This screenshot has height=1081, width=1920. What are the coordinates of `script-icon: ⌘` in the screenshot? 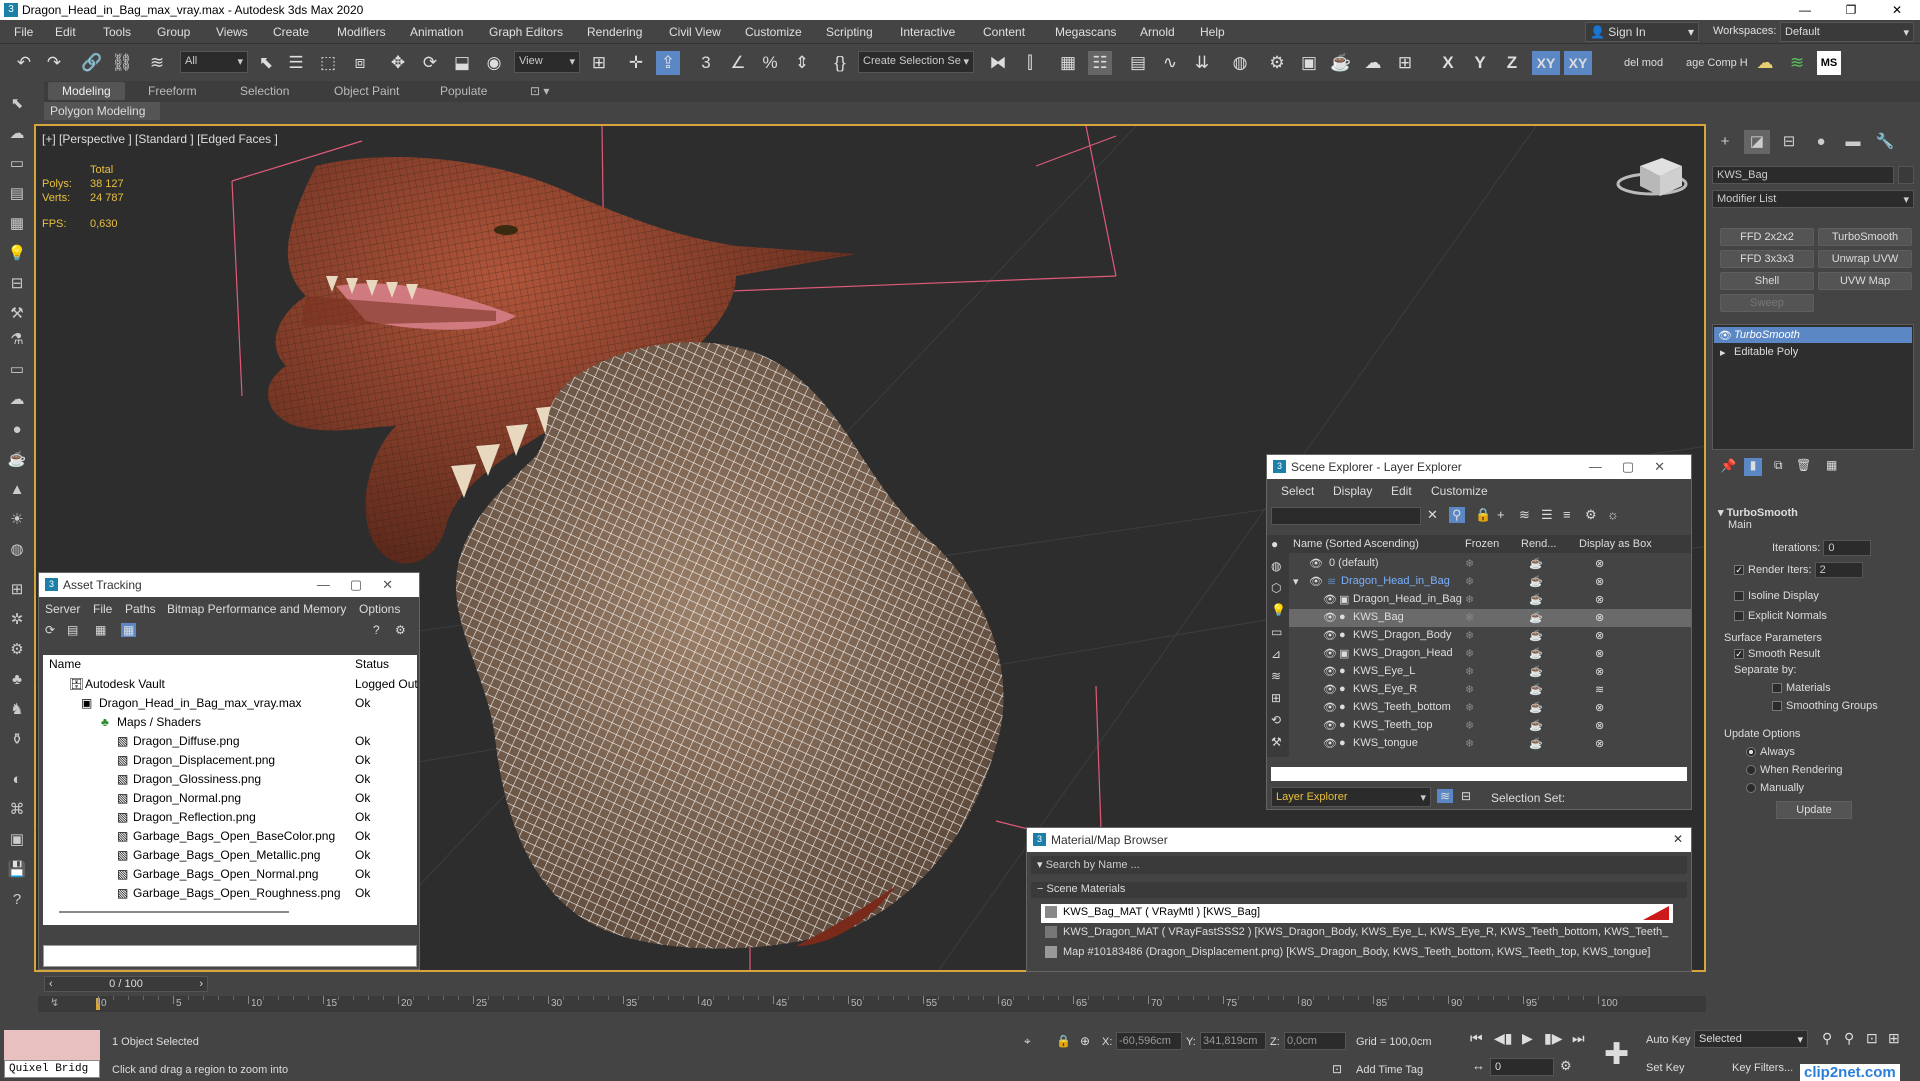 It's located at (17, 810).